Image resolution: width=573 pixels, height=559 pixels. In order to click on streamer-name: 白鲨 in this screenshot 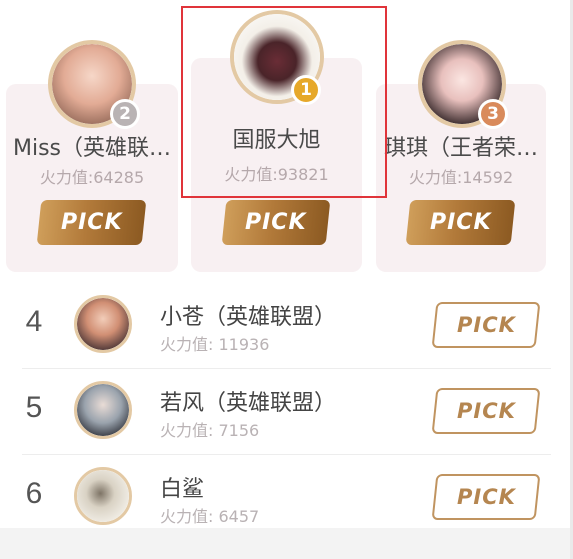, I will do `click(182, 489)`.